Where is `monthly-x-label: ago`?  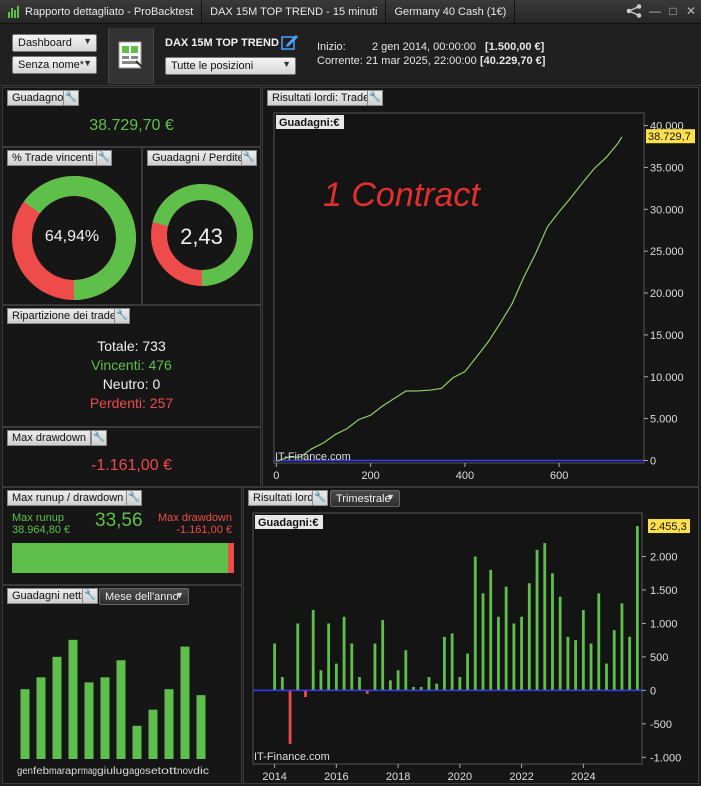 monthly-x-label: ago is located at coordinates (137, 771).